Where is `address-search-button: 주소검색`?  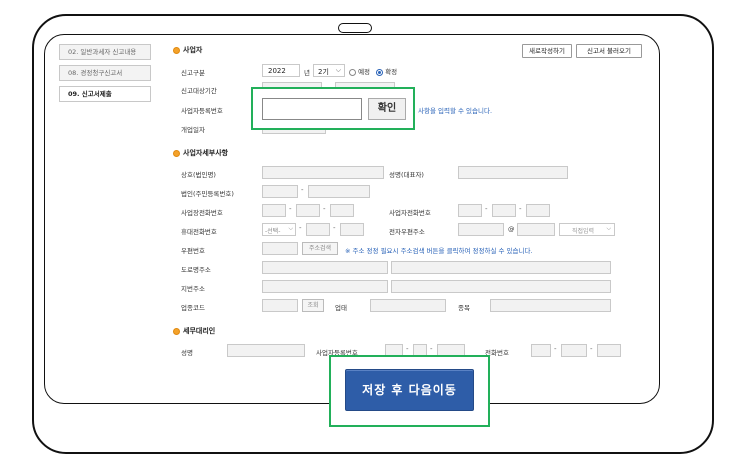 address-search-button: 주소검색 is located at coordinates (320, 248).